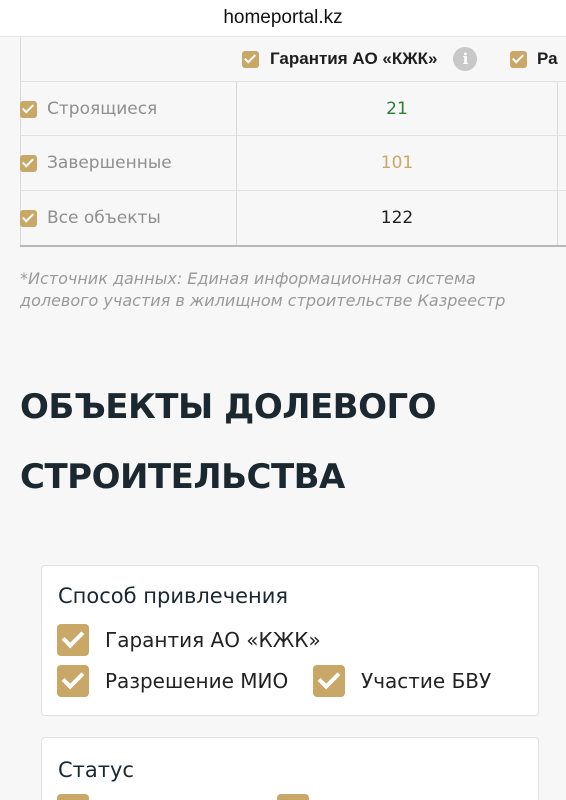 Image resolution: width=566 pixels, height=800 pixels. I want to click on column-header-label: Ра, so click(547, 58).